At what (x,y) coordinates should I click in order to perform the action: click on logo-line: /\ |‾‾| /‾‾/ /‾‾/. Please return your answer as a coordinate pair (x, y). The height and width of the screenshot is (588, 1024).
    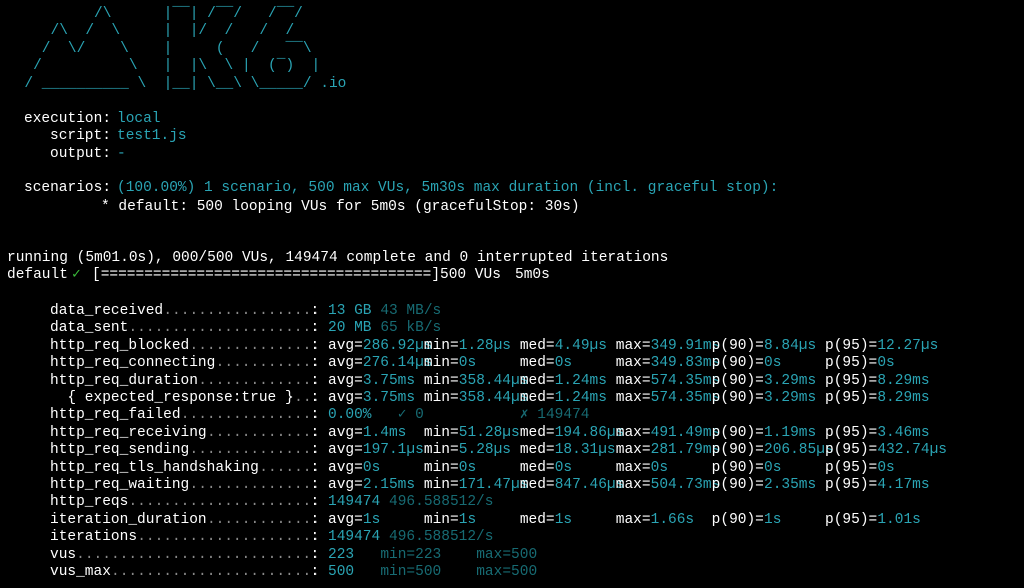
    Looking at the image, I should click on (155, 14).